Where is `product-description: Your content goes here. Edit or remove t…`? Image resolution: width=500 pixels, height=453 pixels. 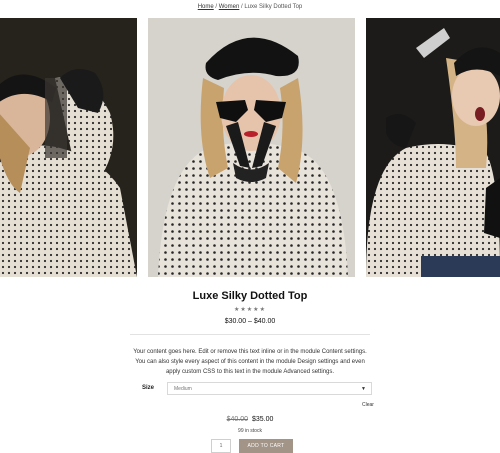 product-description: Your content goes here. Edit or remove t… is located at coordinates (250, 362).